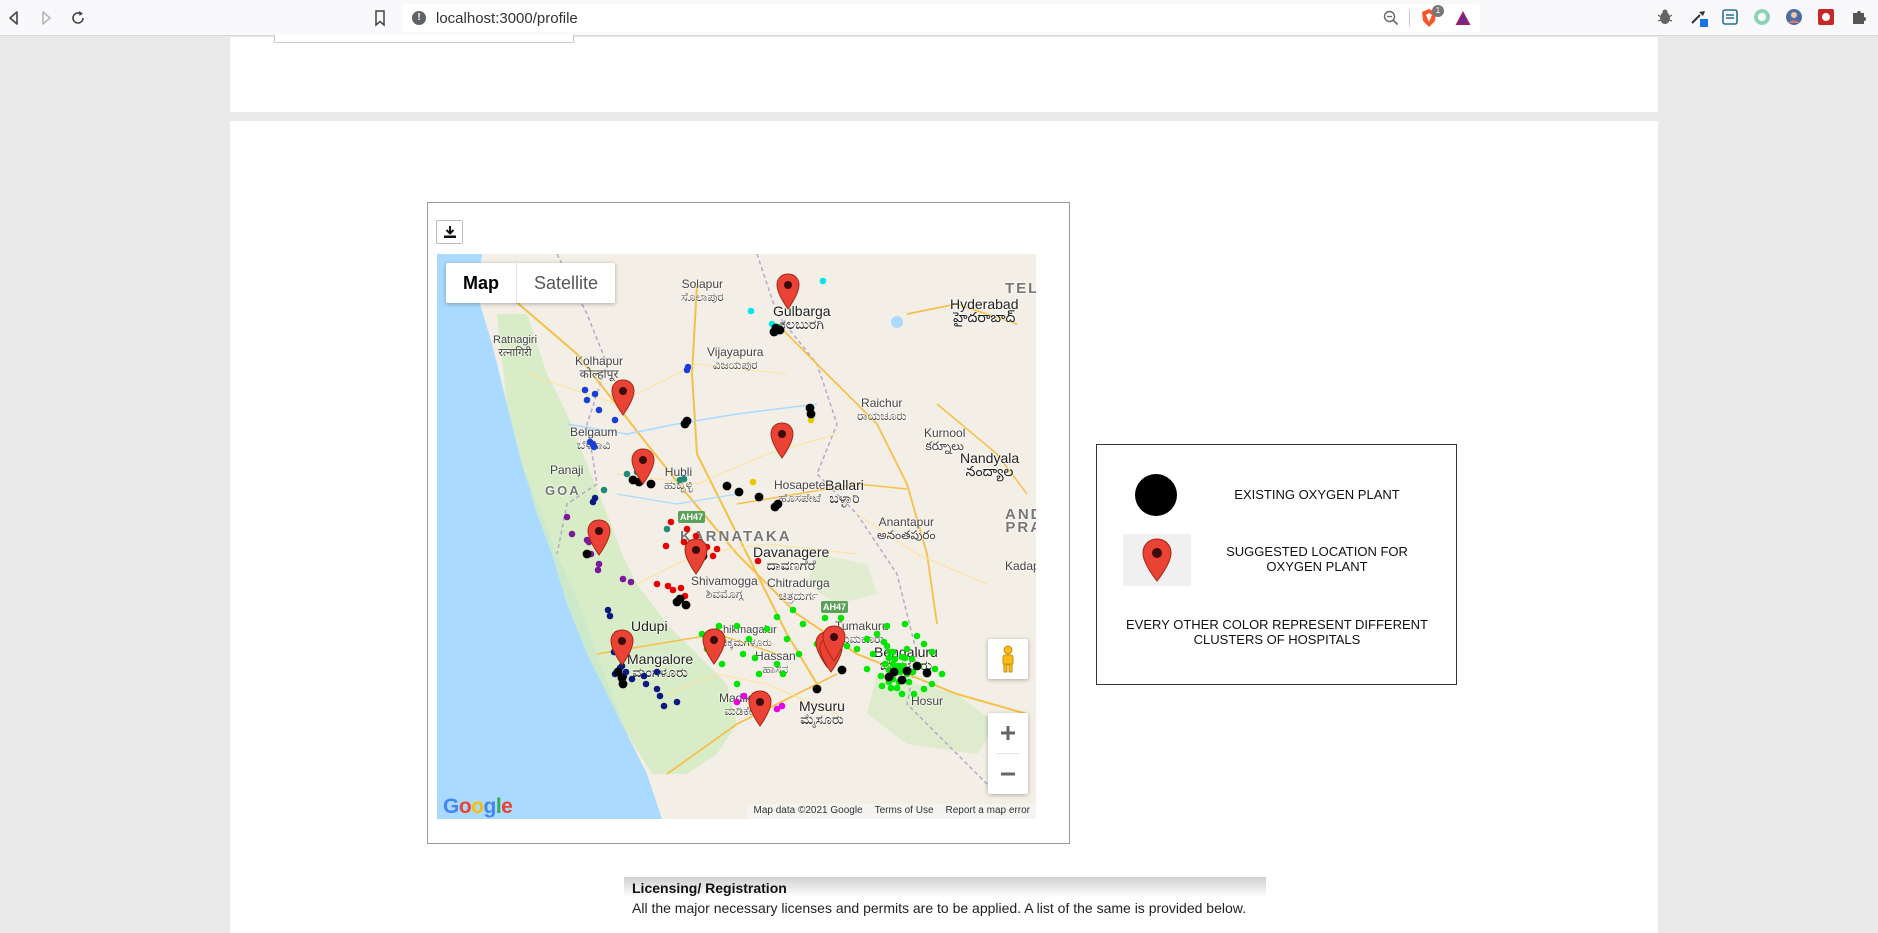 This screenshot has height=933, width=1878. Describe the element at coordinates (1008, 733) in the screenshot. I see `zoom-in-button` at that location.